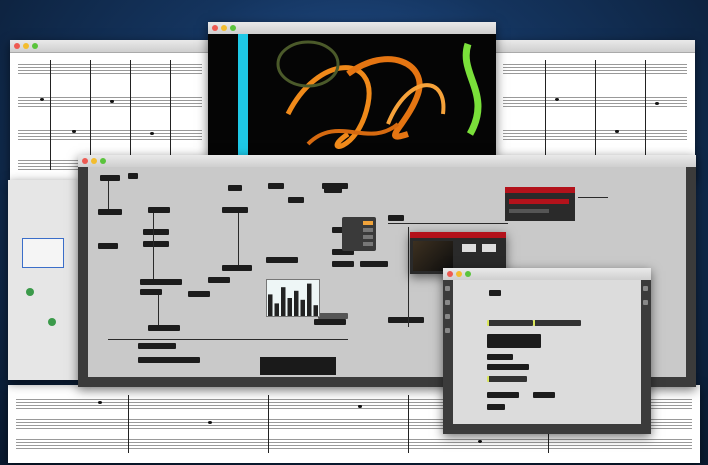  What do you see at coordinates (352, 89) in the screenshot?
I see `video-output-window` at bounding box center [352, 89].